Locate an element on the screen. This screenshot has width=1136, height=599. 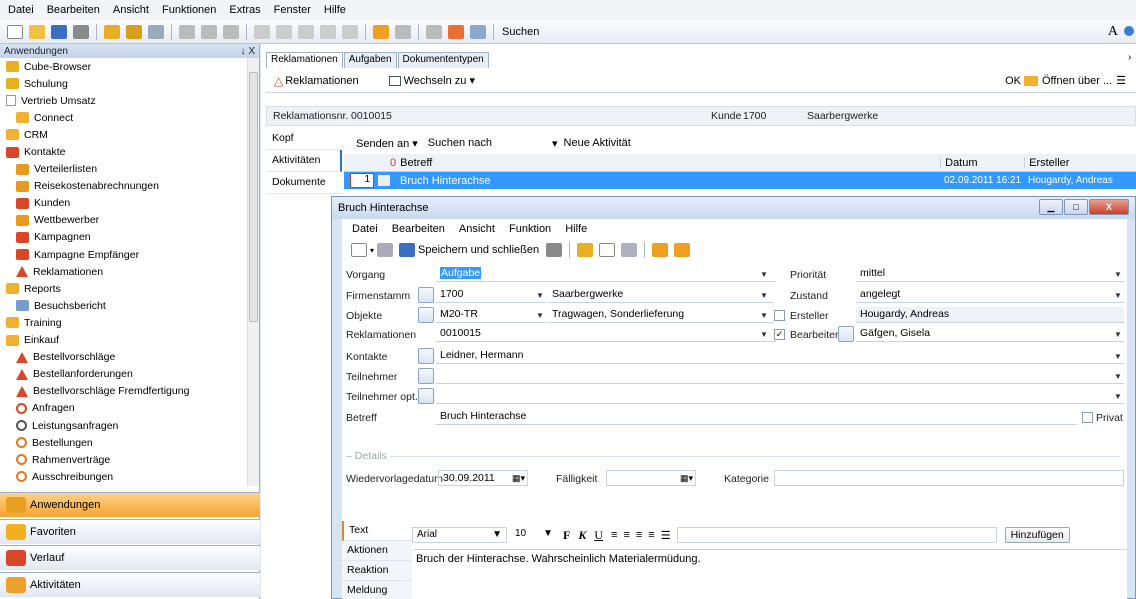
size-select: 10 ▼ is located at coordinates (534, 535).